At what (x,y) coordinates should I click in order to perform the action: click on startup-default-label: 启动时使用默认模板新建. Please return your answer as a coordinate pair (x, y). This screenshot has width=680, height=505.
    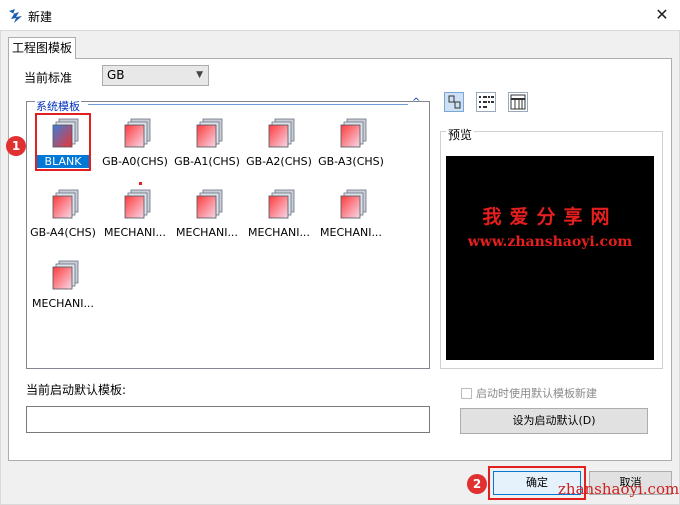
    Looking at the image, I should click on (536, 393).